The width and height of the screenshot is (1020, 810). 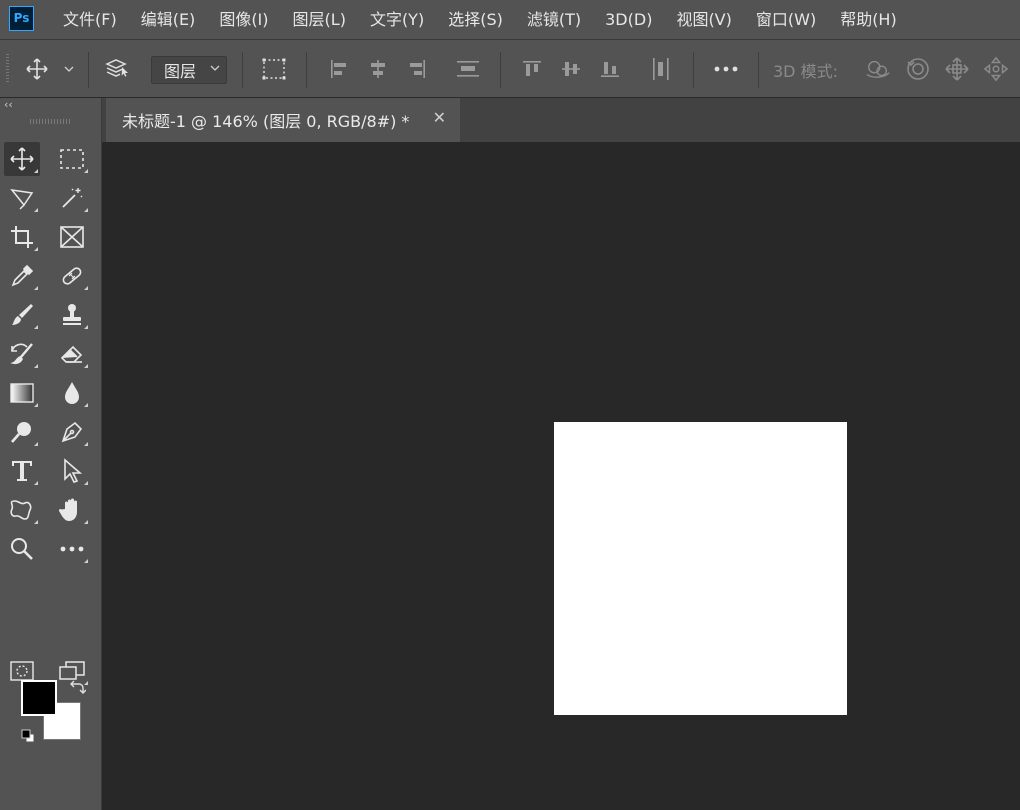 I want to click on foreground-color-swatch, so click(x=39, y=698).